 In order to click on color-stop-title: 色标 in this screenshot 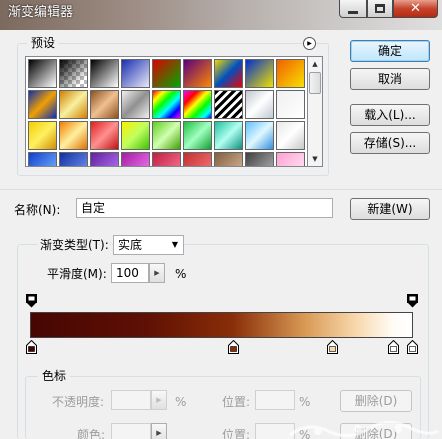, I will do `click(54, 376)`.